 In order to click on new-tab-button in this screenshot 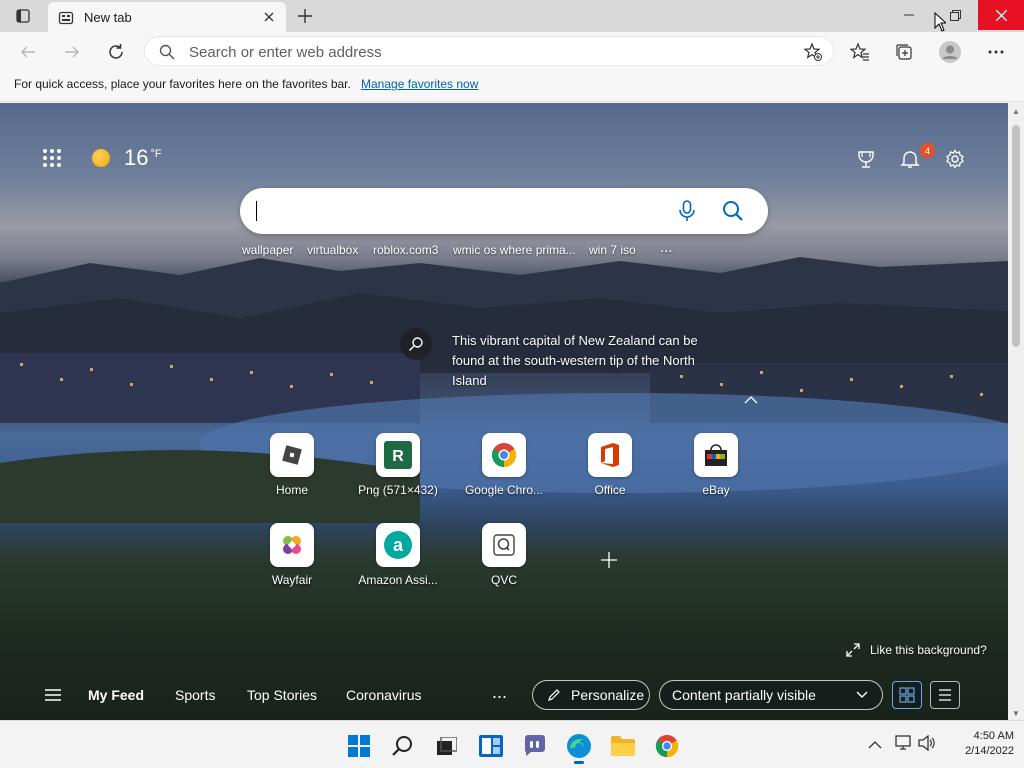, I will do `click(305, 16)`.